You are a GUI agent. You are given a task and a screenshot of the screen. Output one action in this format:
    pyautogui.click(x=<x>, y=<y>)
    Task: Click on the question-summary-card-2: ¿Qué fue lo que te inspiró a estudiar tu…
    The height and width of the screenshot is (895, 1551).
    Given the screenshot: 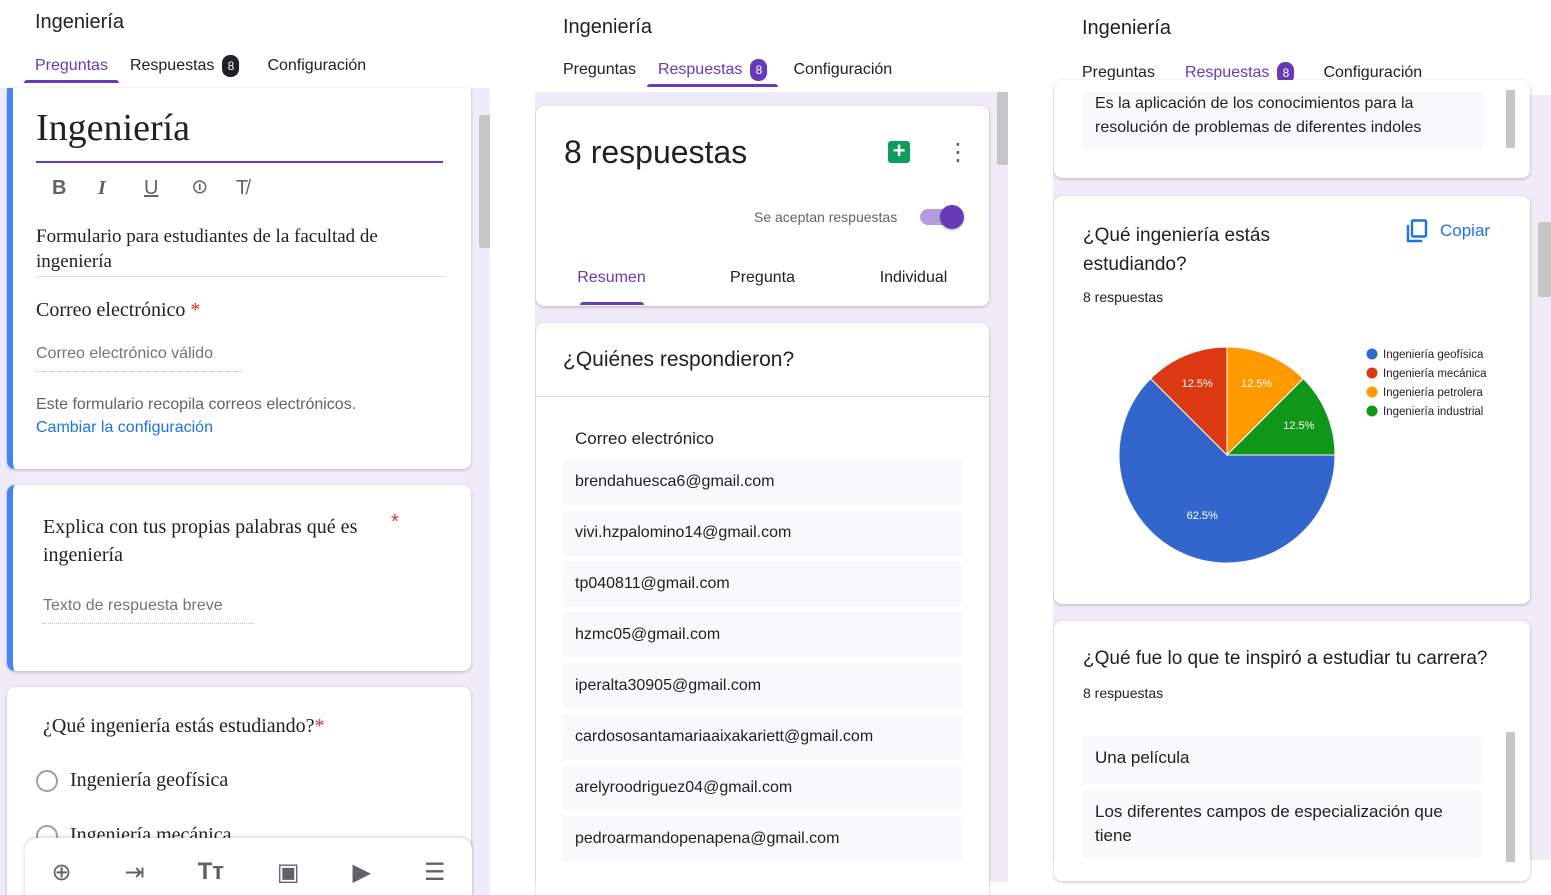 What is the action you would take?
    pyautogui.click(x=1292, y=751)
    